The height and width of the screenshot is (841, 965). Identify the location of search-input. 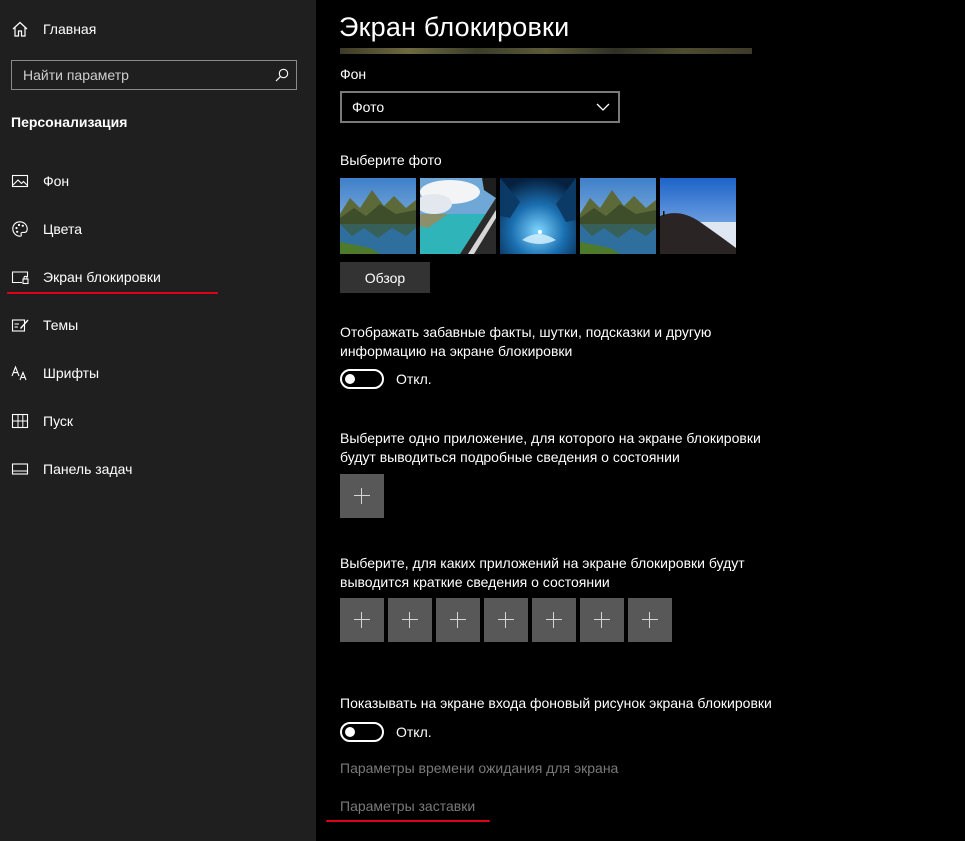
(137, 75).